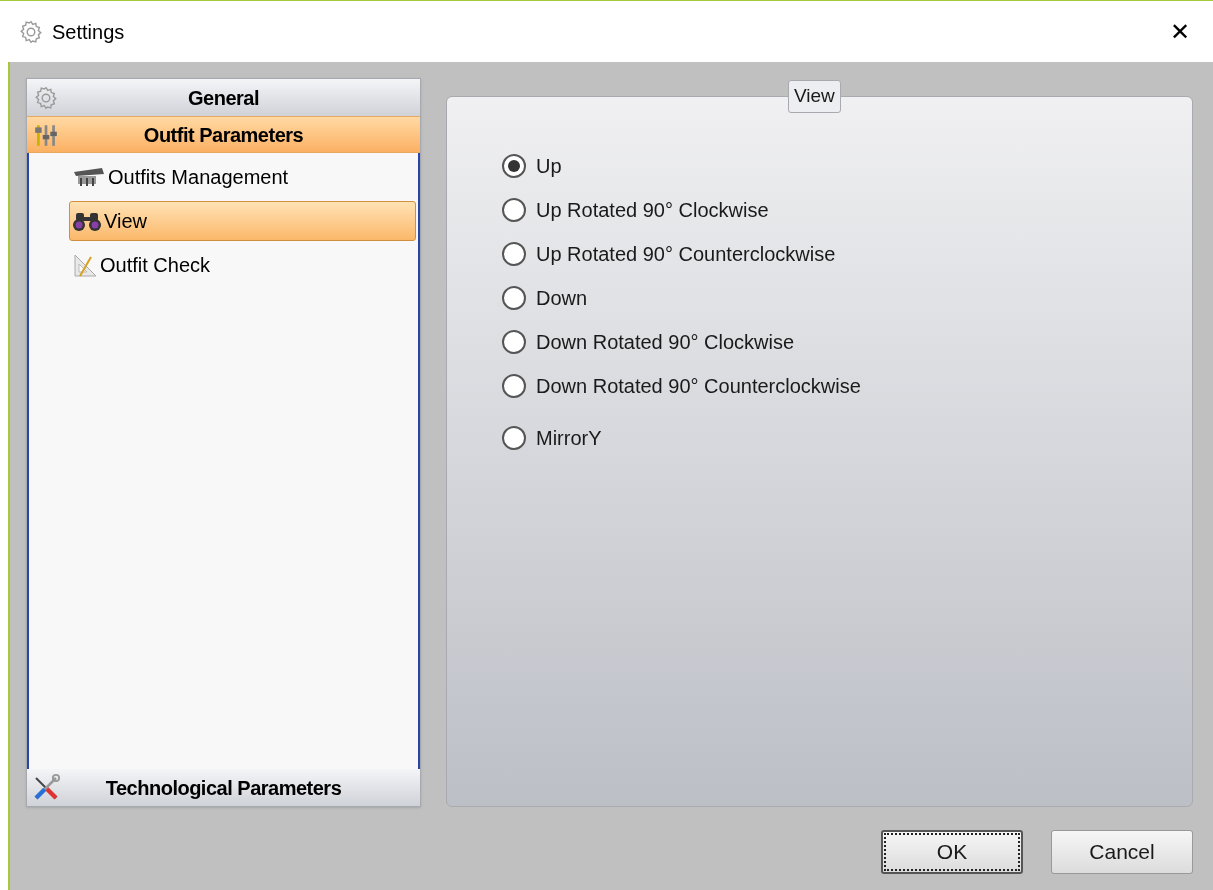 The image size is (1213, 890). I want to click on group-title: View, so click(814, 96).